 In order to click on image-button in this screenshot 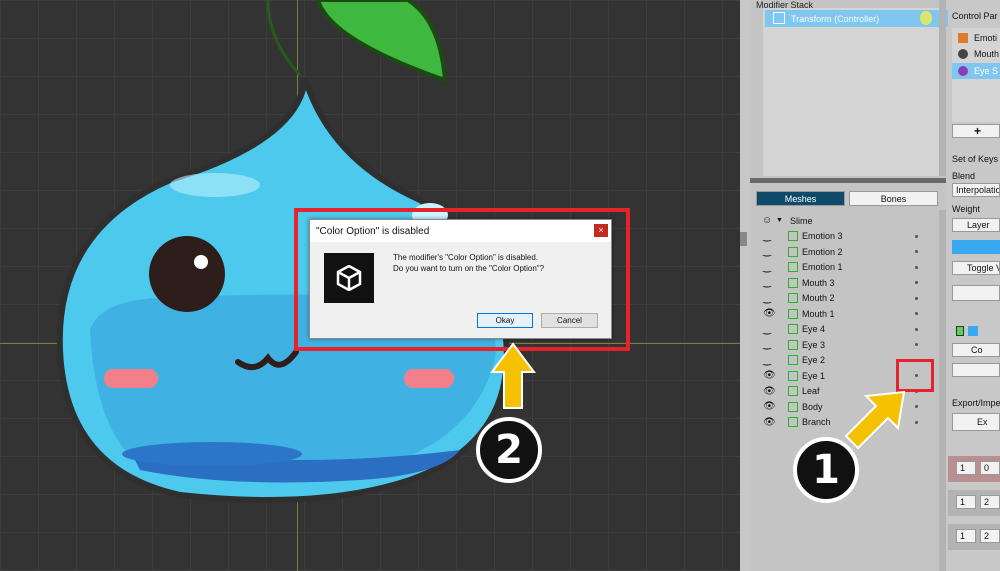, I will do `click(976, 293)`.